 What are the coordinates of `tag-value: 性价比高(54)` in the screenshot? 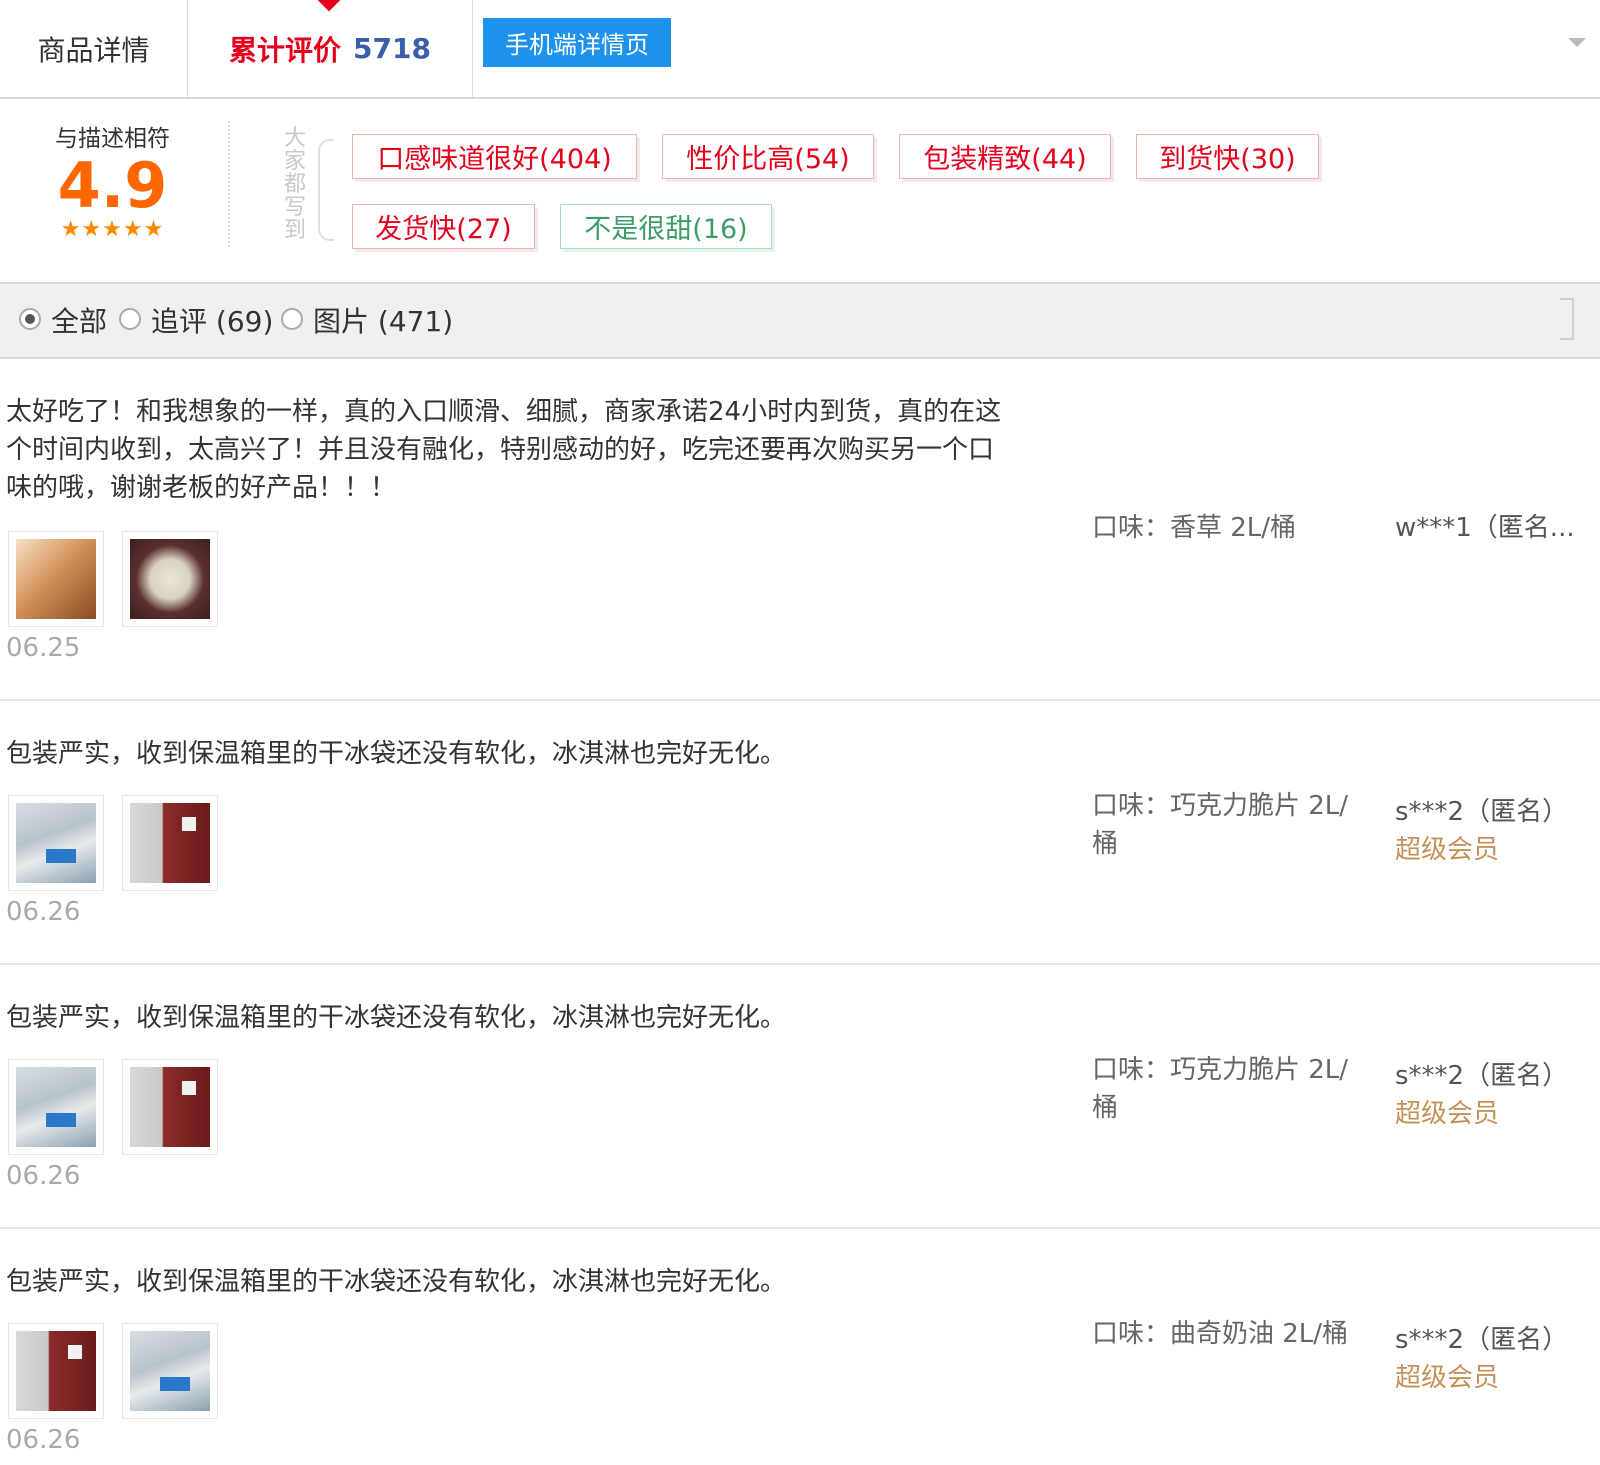 It's located at (768, 156).